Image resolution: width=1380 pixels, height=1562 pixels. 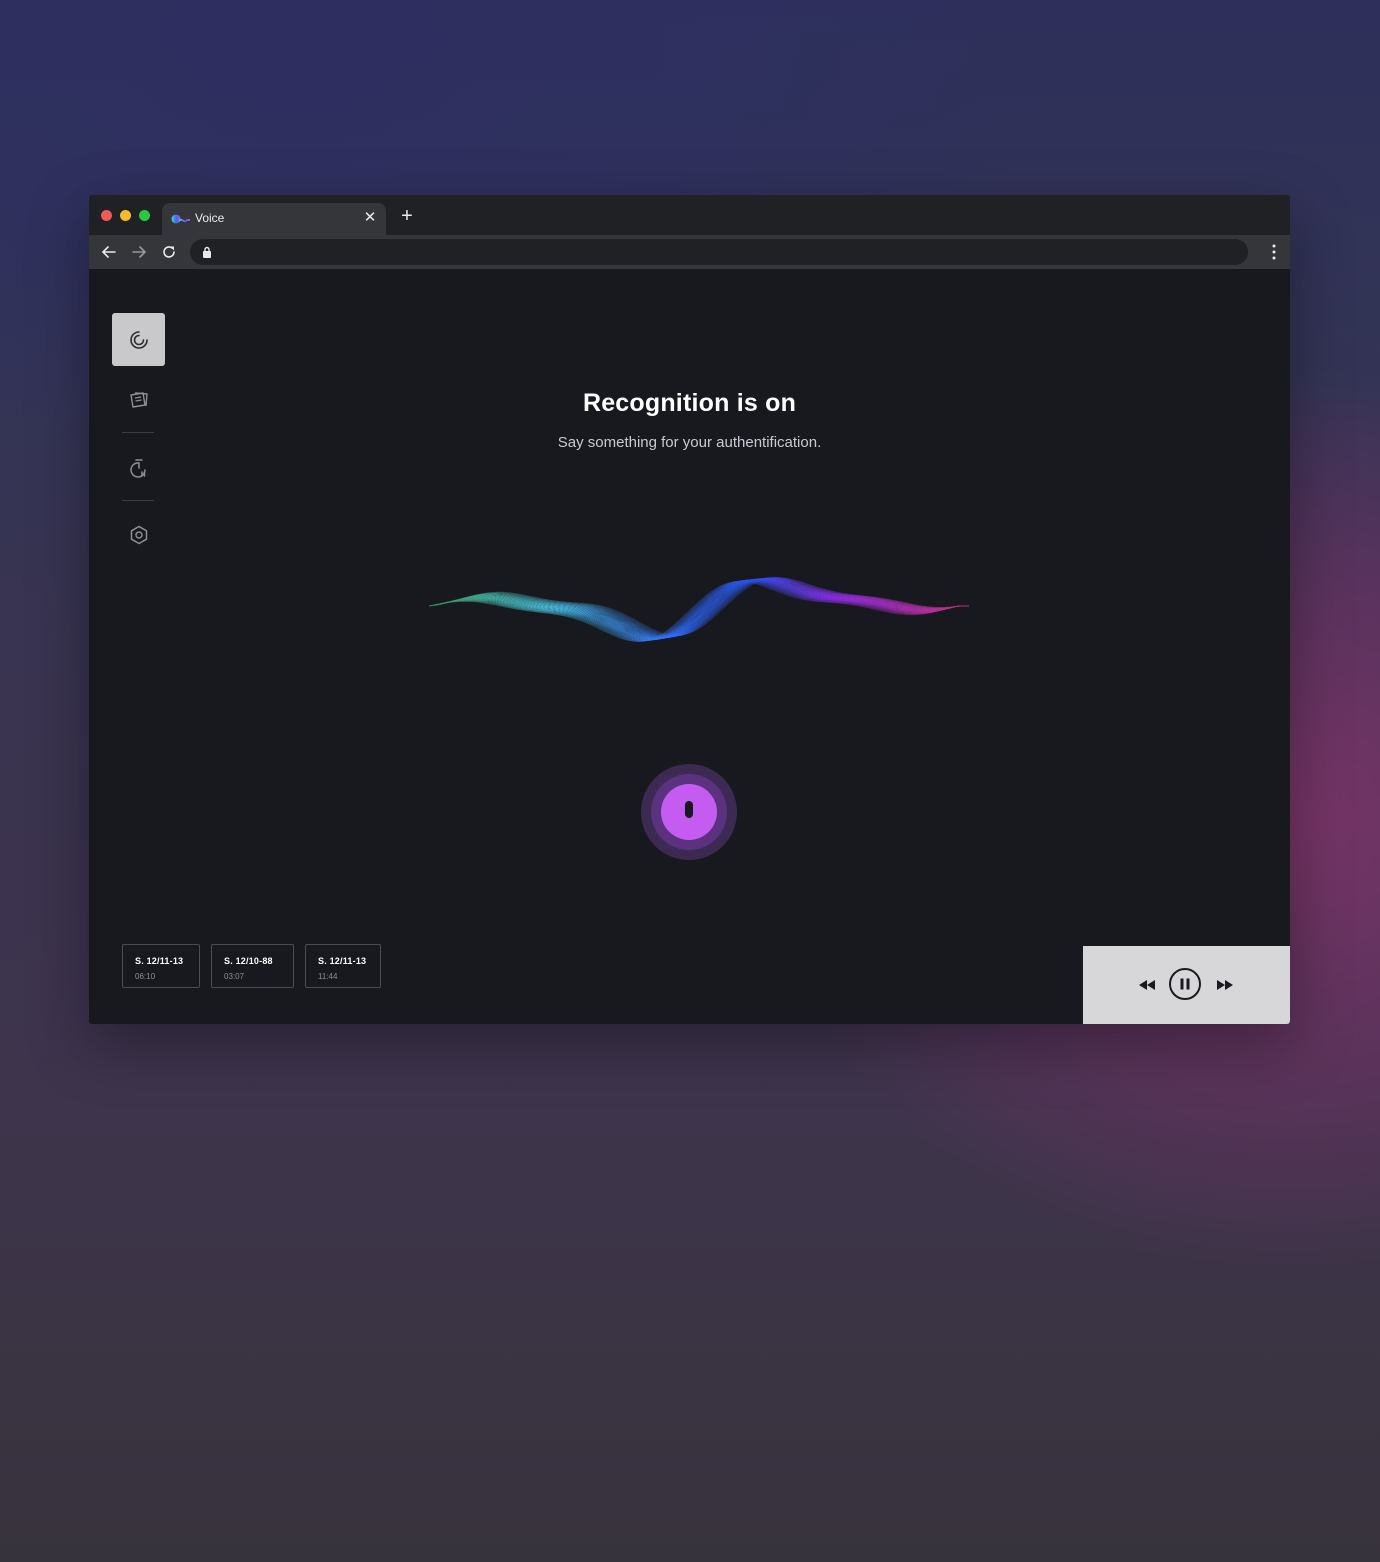 What do you see at coordinates (689, 215) in the screenshot?
I see `browser-titlebar: Voice ✕ +` at bounding box center [689, 215].